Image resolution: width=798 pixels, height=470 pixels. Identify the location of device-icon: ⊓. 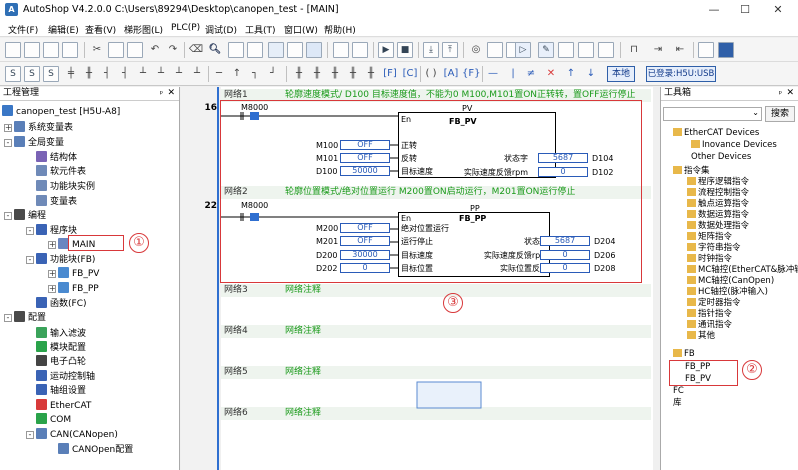
(634, 50).